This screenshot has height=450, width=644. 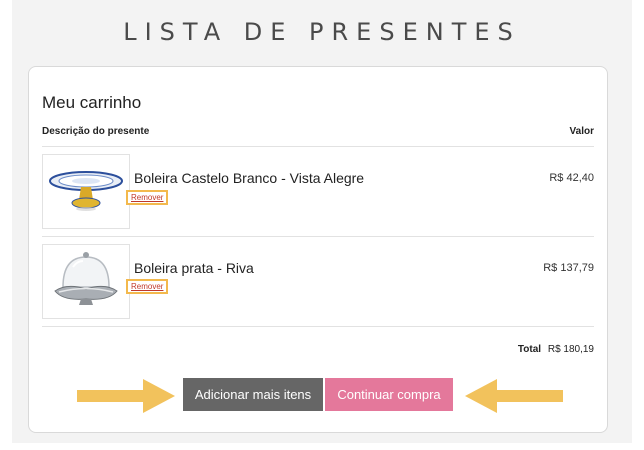 What do you see at coordinates (96, 131) in the screenshot?
I see `description-column-header: Descrição do presente` at bounding box center [96, 131].